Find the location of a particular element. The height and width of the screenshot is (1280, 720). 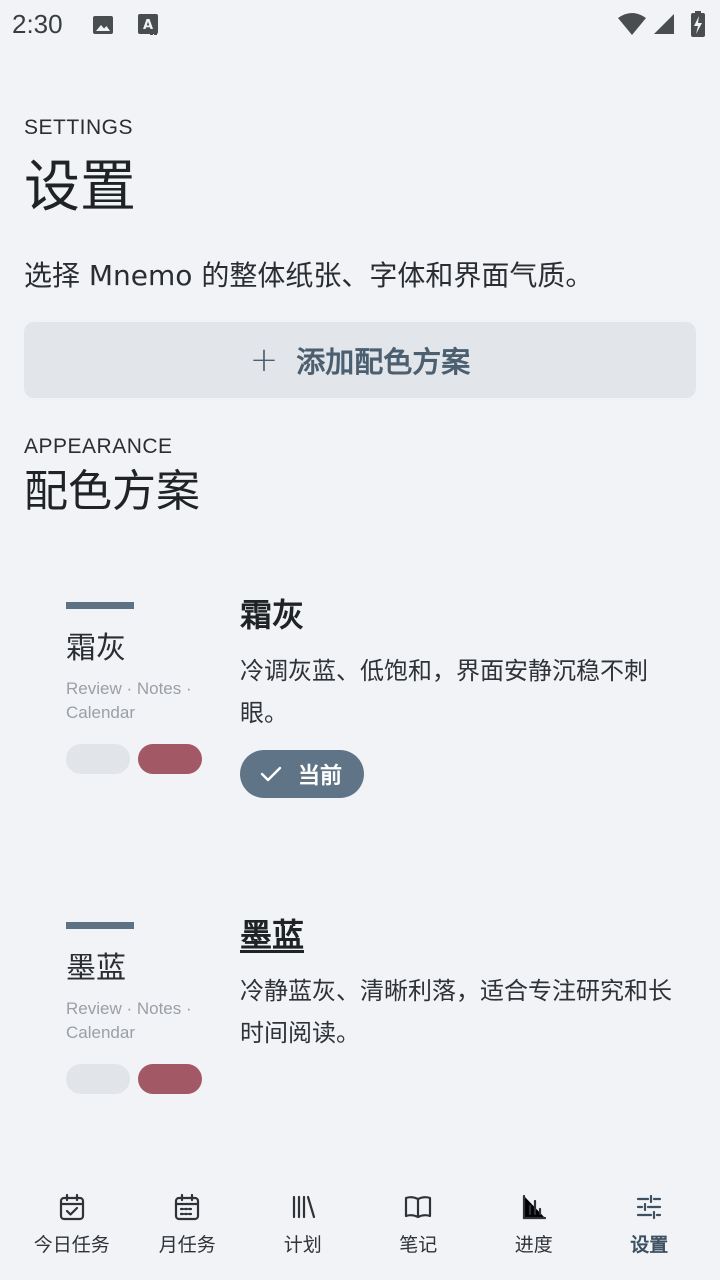

svg-text: A is located at coordinates (148, 25).